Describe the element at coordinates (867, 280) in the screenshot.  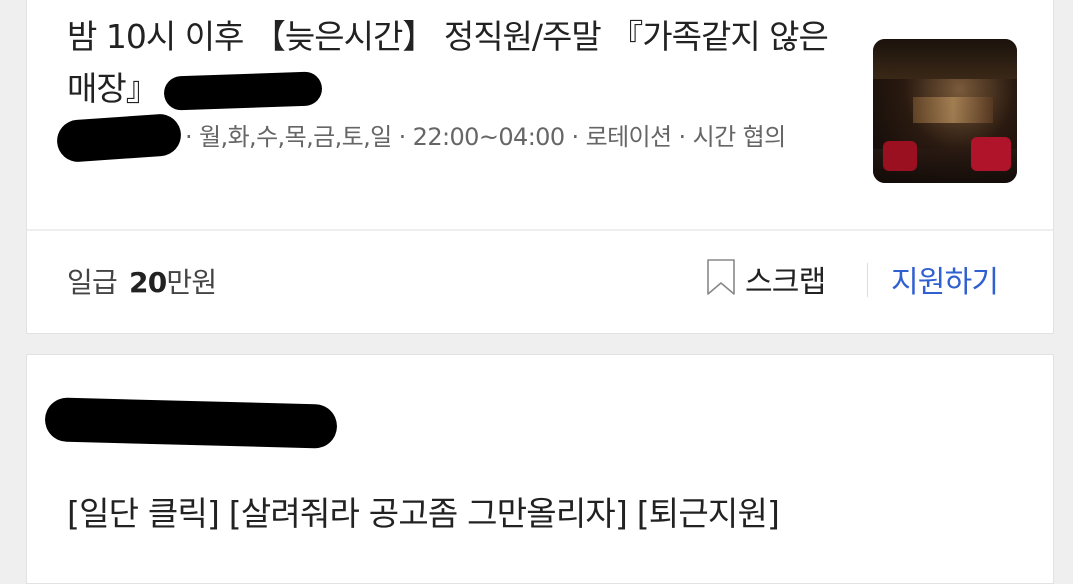
I see `action-separator` at that location.